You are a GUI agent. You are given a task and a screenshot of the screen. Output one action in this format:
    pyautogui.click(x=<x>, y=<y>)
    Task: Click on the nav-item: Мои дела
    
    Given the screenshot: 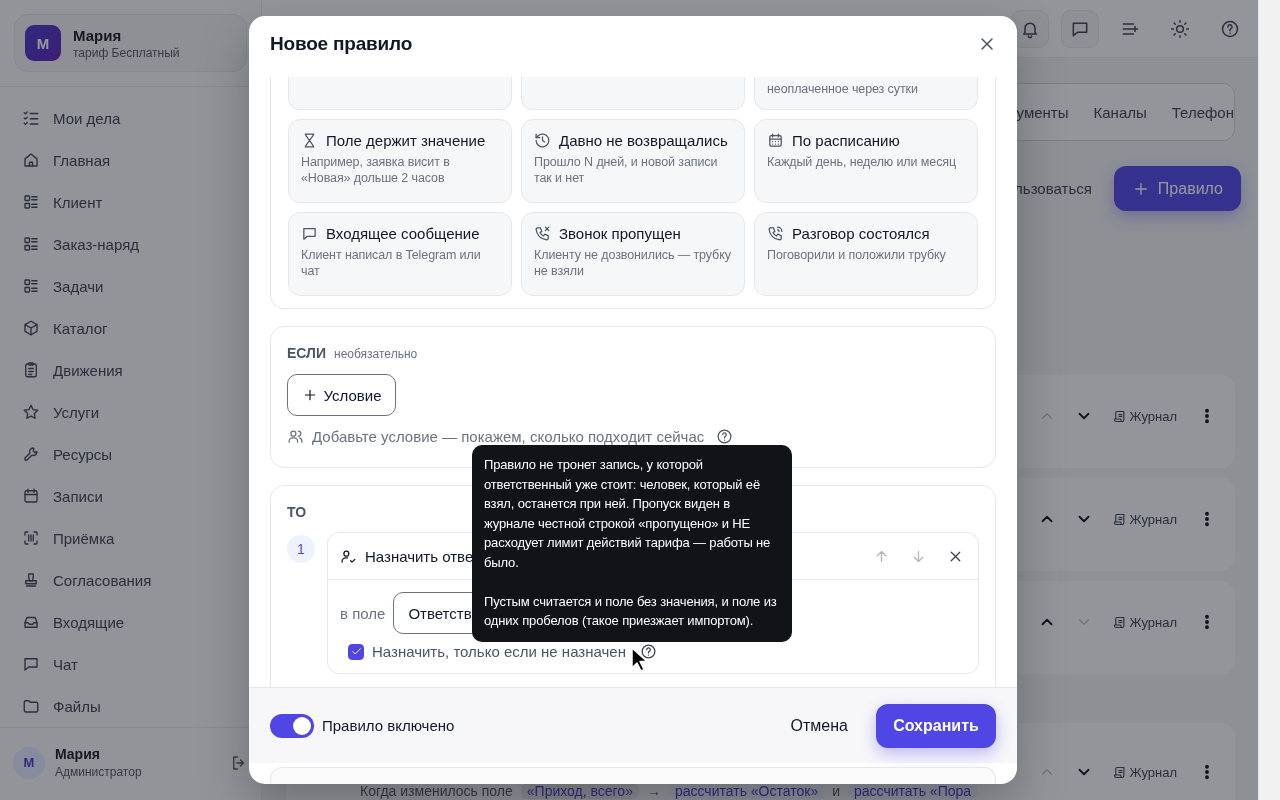 What is the action you would take?
    pyautogui.click(x=130, y=118)
    